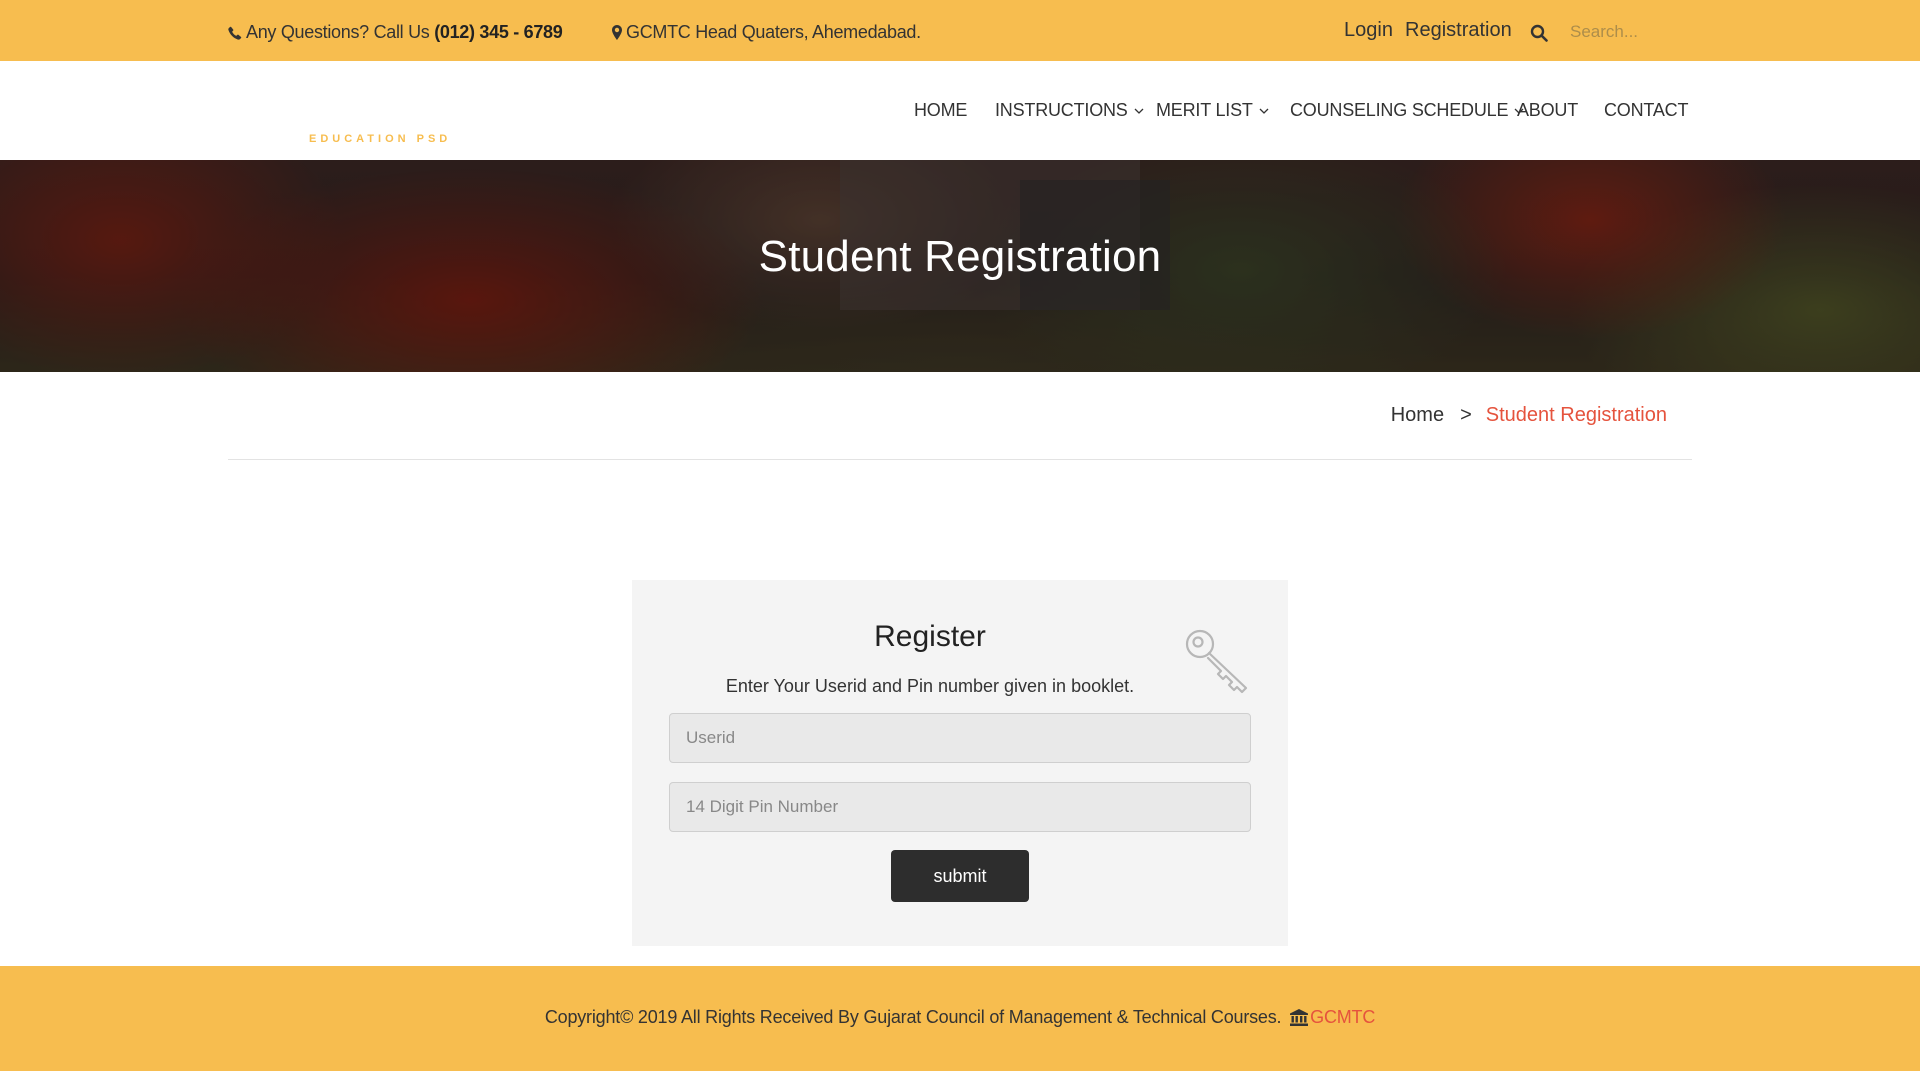  I want to click on register-title: Register, so click(930, 636).